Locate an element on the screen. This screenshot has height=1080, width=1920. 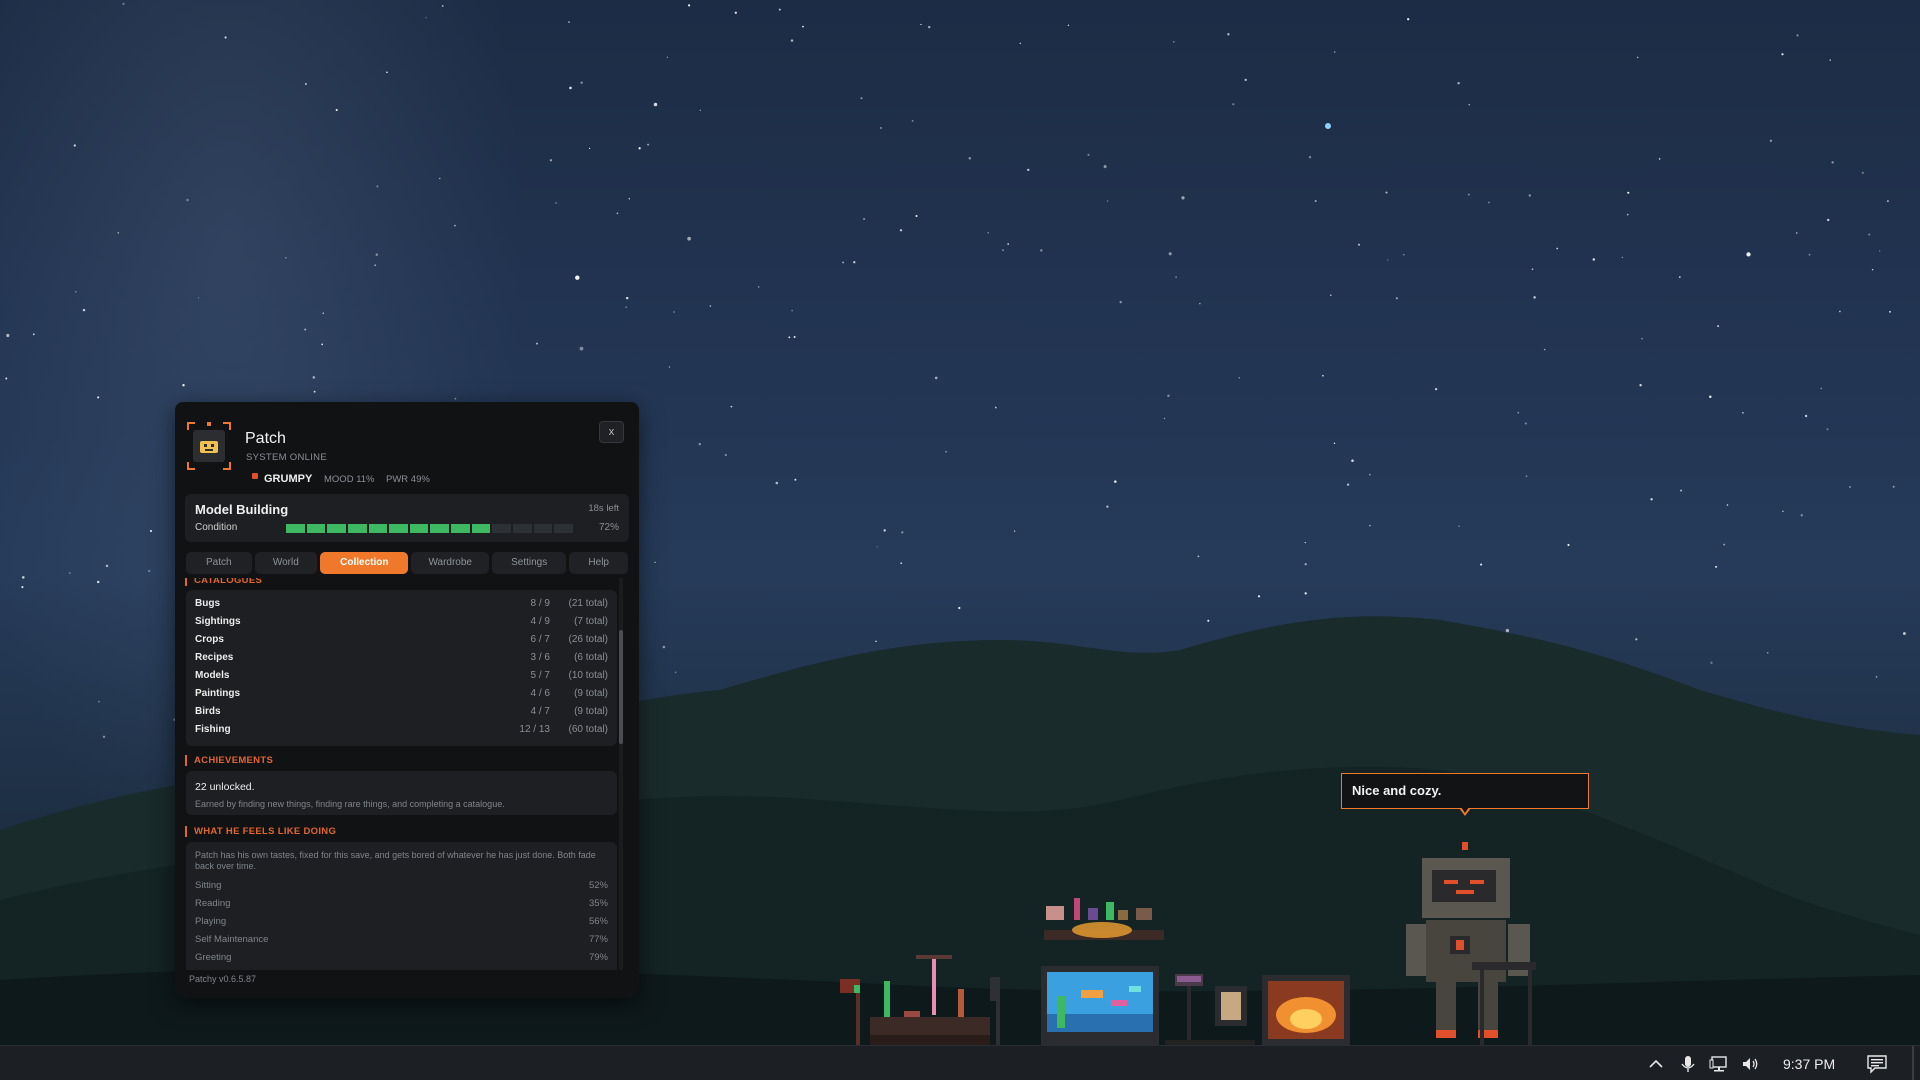
patch-robot is located at coordinates (1468, 943).